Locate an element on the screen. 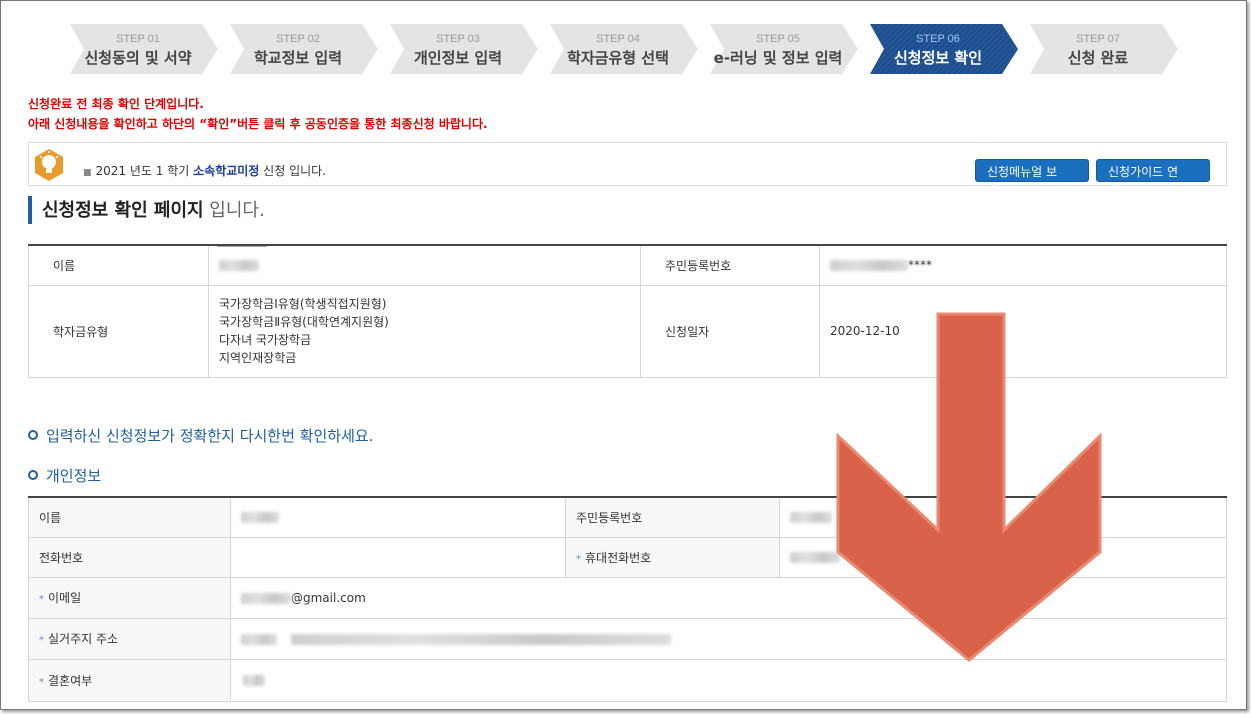 The image size is (1251, 714). step-7: STEP 07 신청 완료 is located at coordinates (1104, 49).